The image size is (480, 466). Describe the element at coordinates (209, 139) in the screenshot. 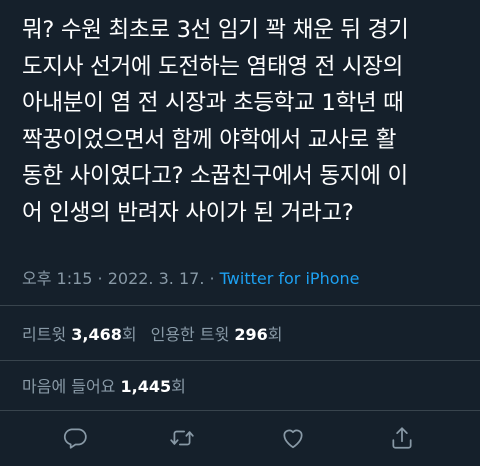

I see `tweet-text-line: 짝꿍이었으면서 함께 야학에서 교사로 활` at that location.